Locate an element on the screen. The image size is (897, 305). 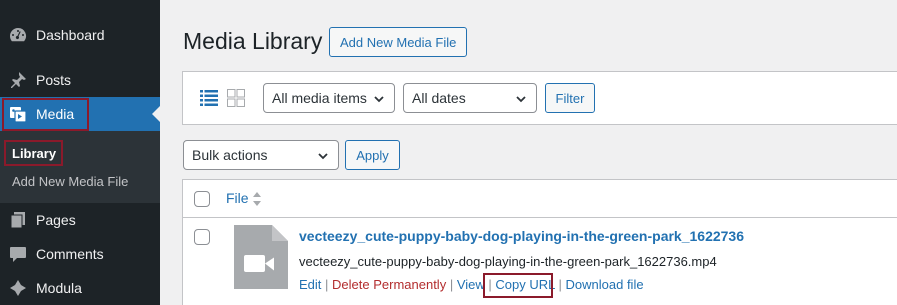
table-header: File is located at coordinates (540, 199).